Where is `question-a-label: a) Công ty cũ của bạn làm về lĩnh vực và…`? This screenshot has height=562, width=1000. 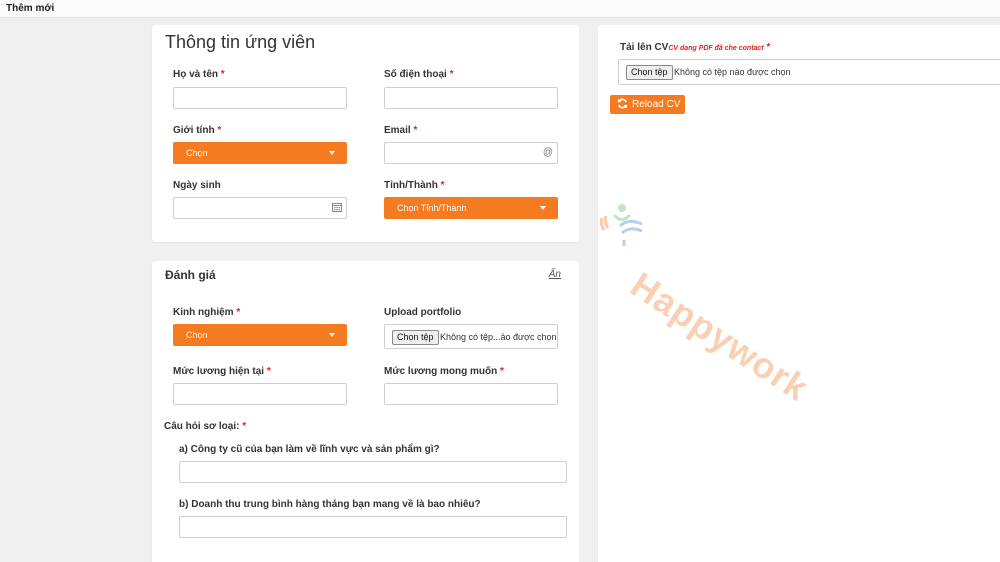 question-a-label: a) Công ty cũ của bạn làm về lĩnh vực và… is located at coordinates (309, 449).